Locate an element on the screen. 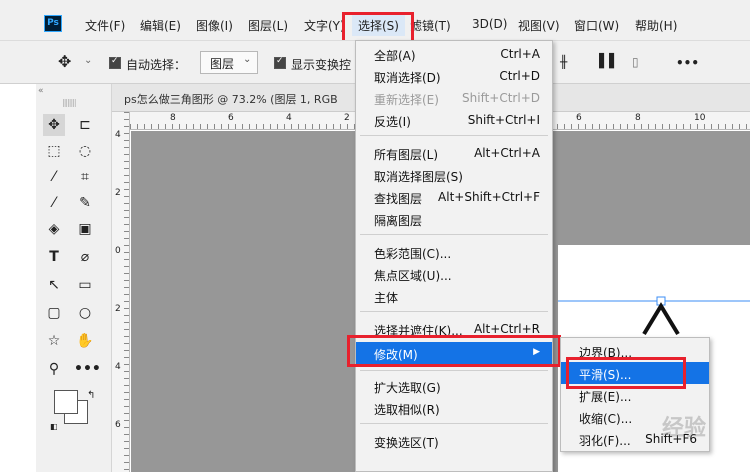  foreground-color-swatch is located at coordinates (66, 402).